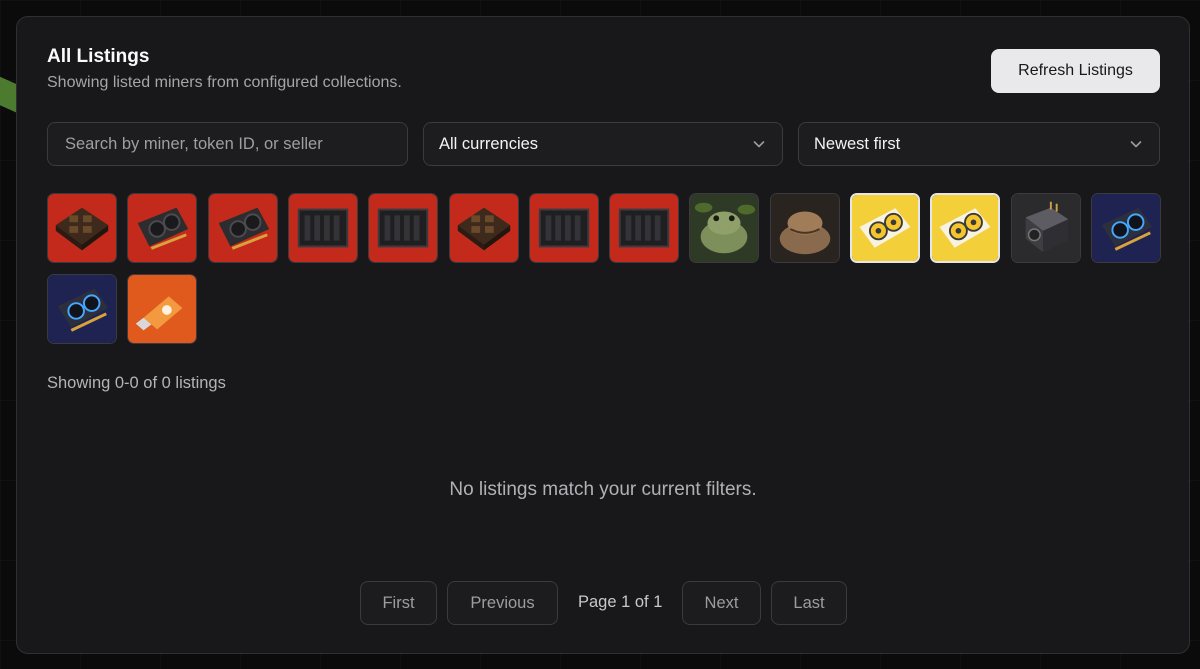  I want to click on pagination-first-button: First, so click(398, 603).